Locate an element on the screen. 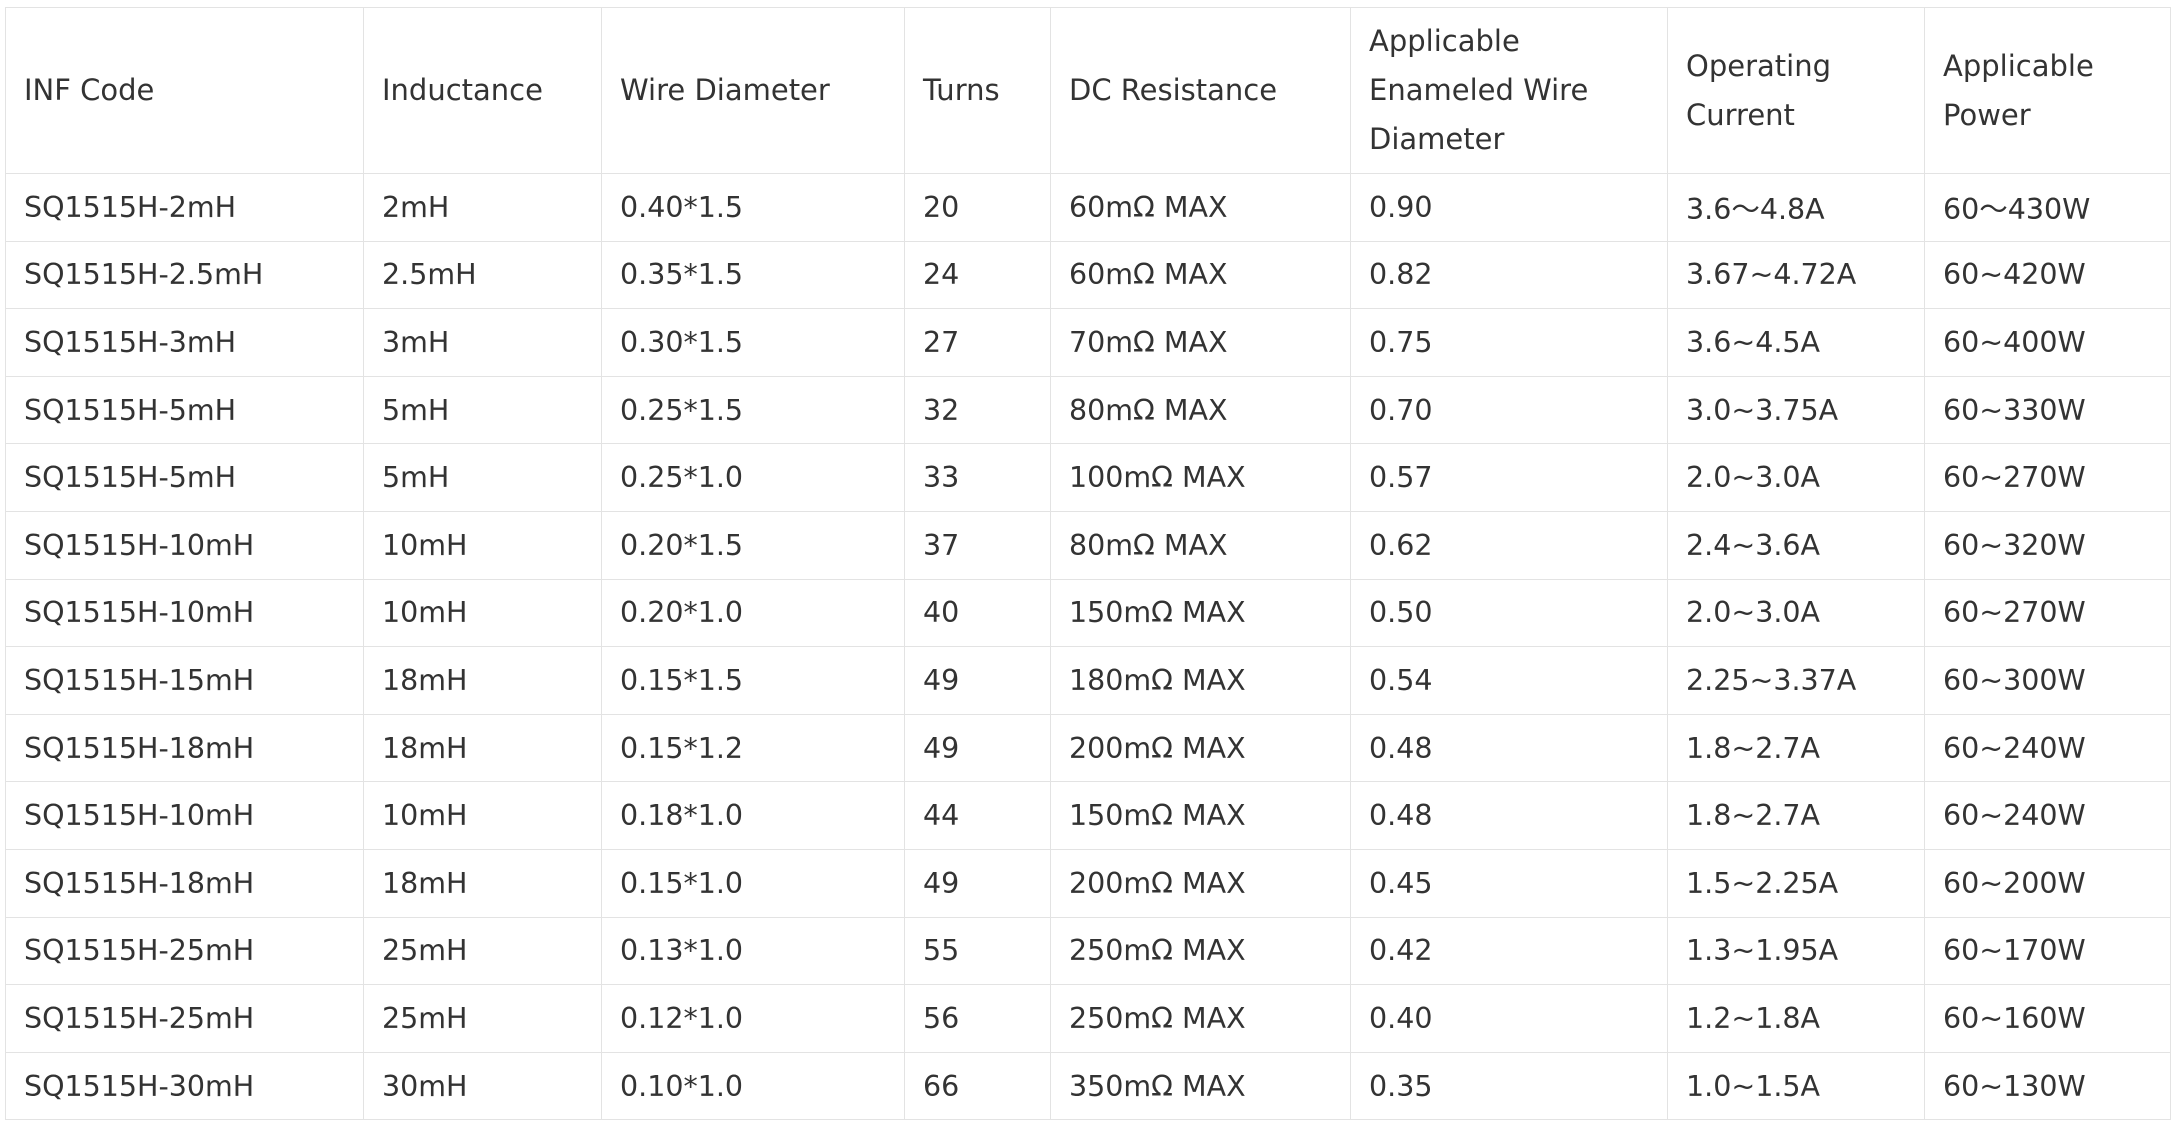 The width and height of the screenshot is (2172, 1132). cell-enameled-wire-diameter: 0.40 is located at coordinates (1509, 1018).